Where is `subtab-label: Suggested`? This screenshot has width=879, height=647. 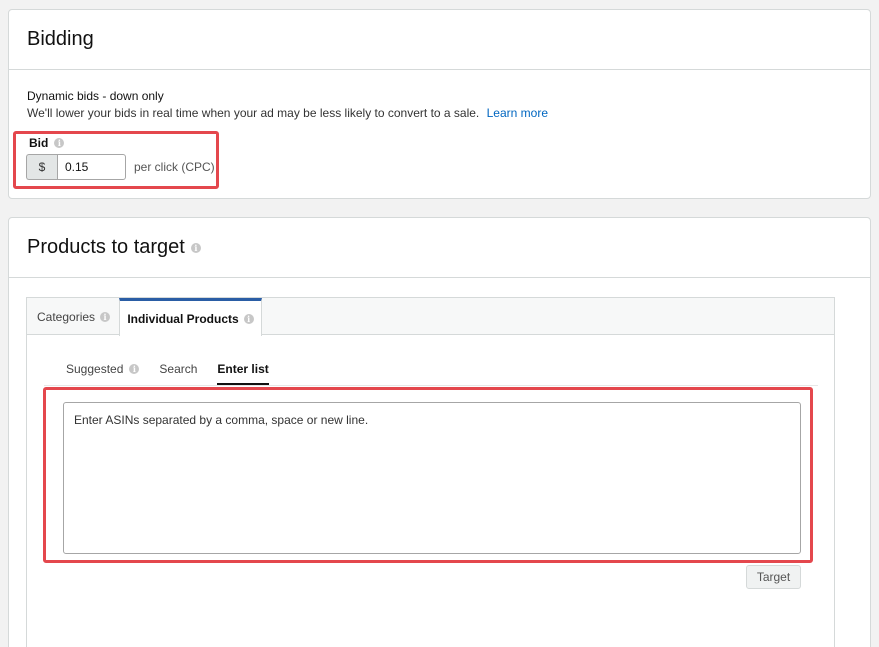 subtab-label: Suggested is located at coordinates (95, 369).